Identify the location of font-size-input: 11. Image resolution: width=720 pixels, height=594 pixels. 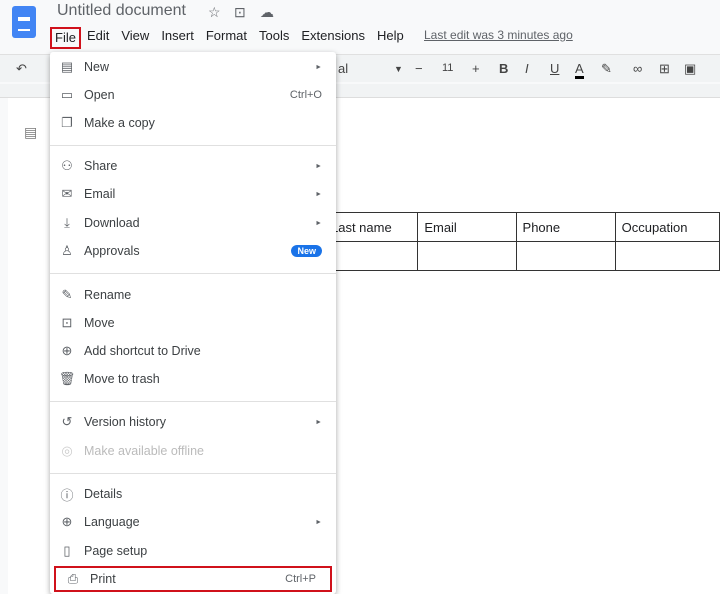
(447, 68).